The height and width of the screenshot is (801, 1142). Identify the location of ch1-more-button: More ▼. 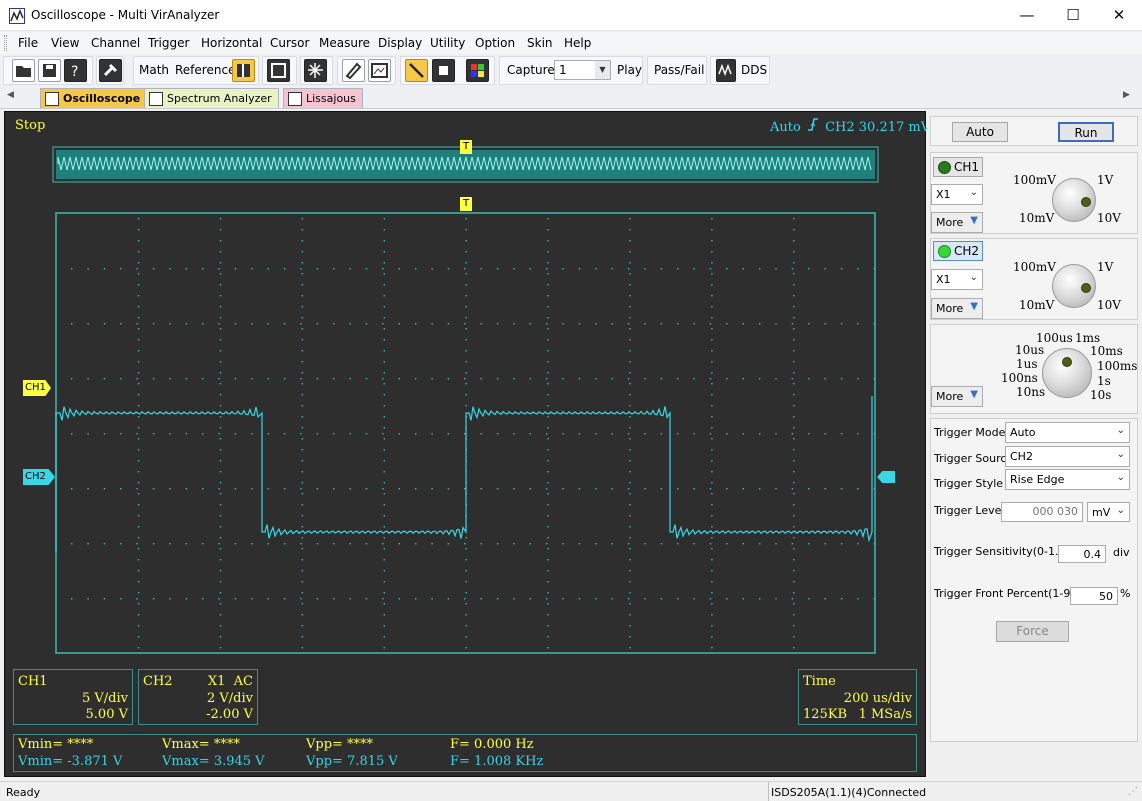
(957, 222).